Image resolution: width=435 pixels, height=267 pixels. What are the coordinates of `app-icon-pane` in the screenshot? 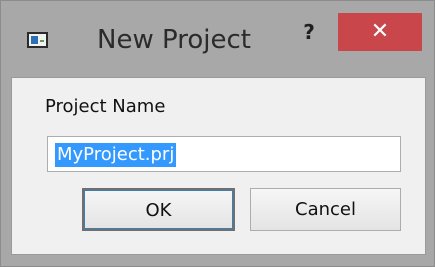 It's located at (34, 40).